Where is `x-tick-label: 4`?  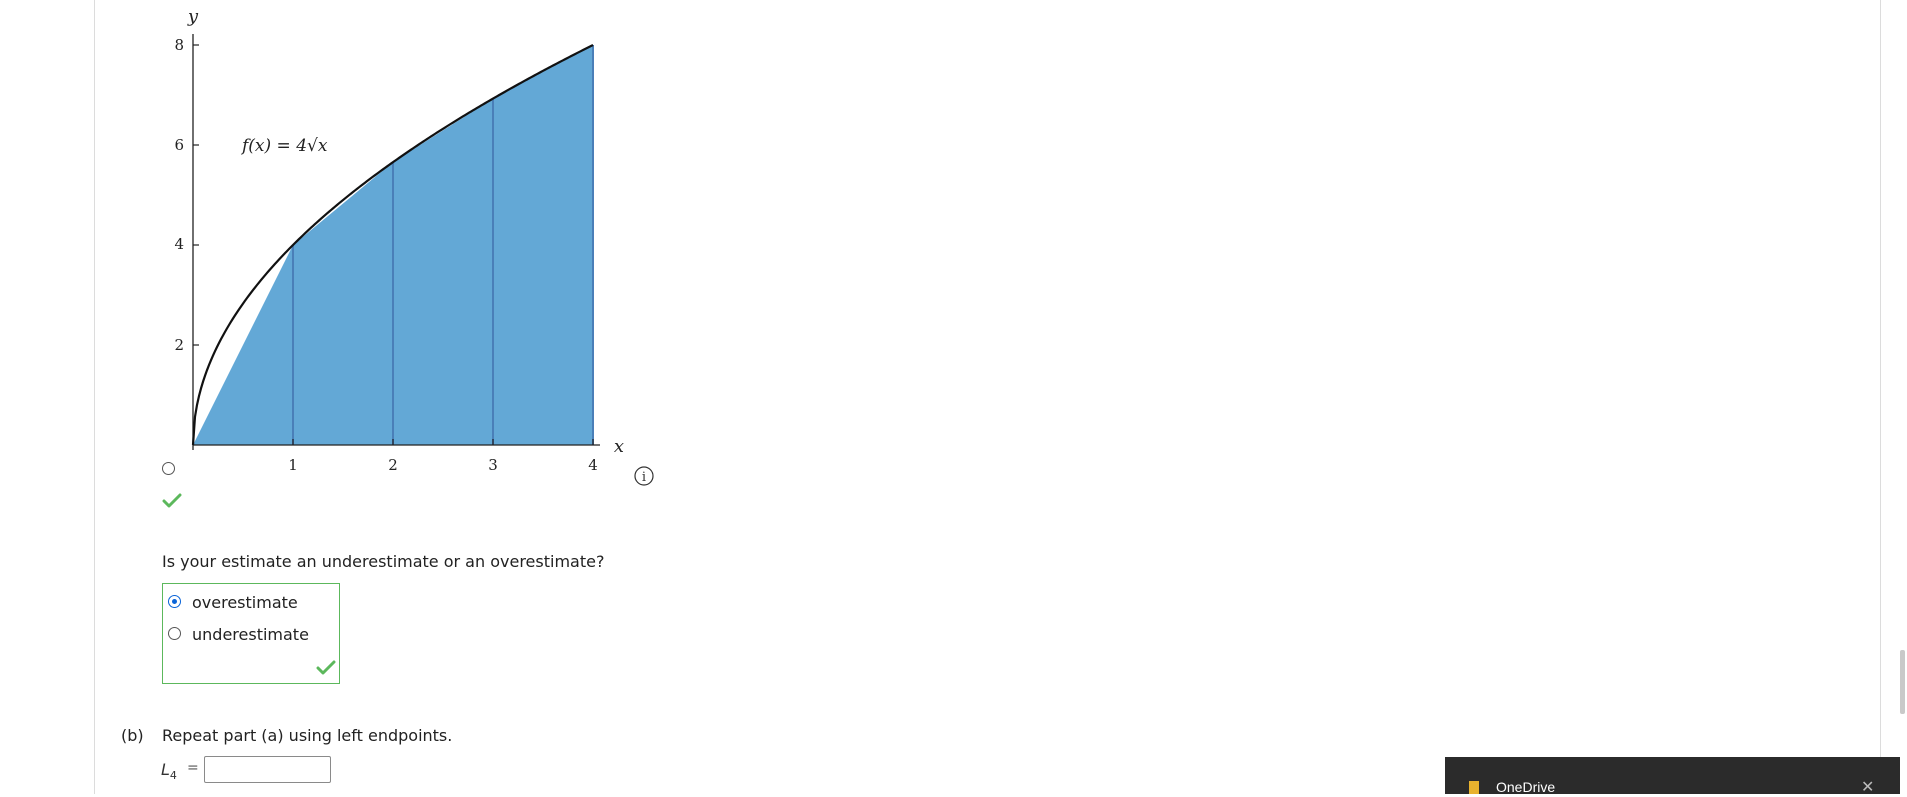 x-tick-label: 4 is located at coordinates (593, 465).